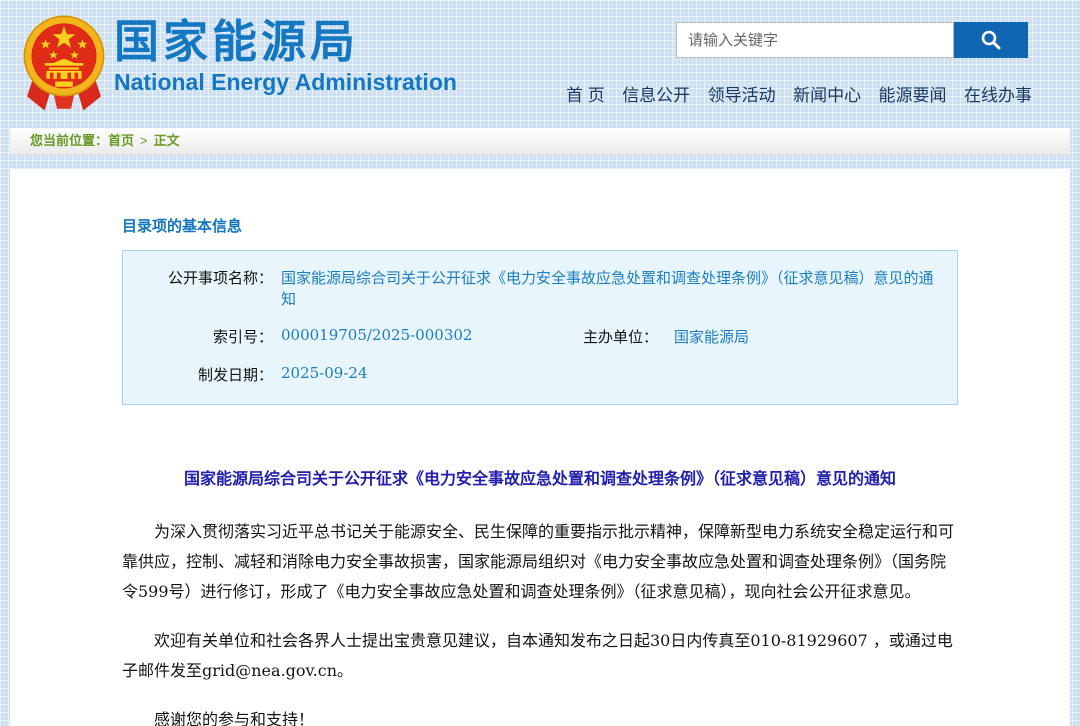 The width and height of the screenshot is (1080, 726). I want to click on site-brand: 国家能源局 National Energy Administration, so click(285, 56).